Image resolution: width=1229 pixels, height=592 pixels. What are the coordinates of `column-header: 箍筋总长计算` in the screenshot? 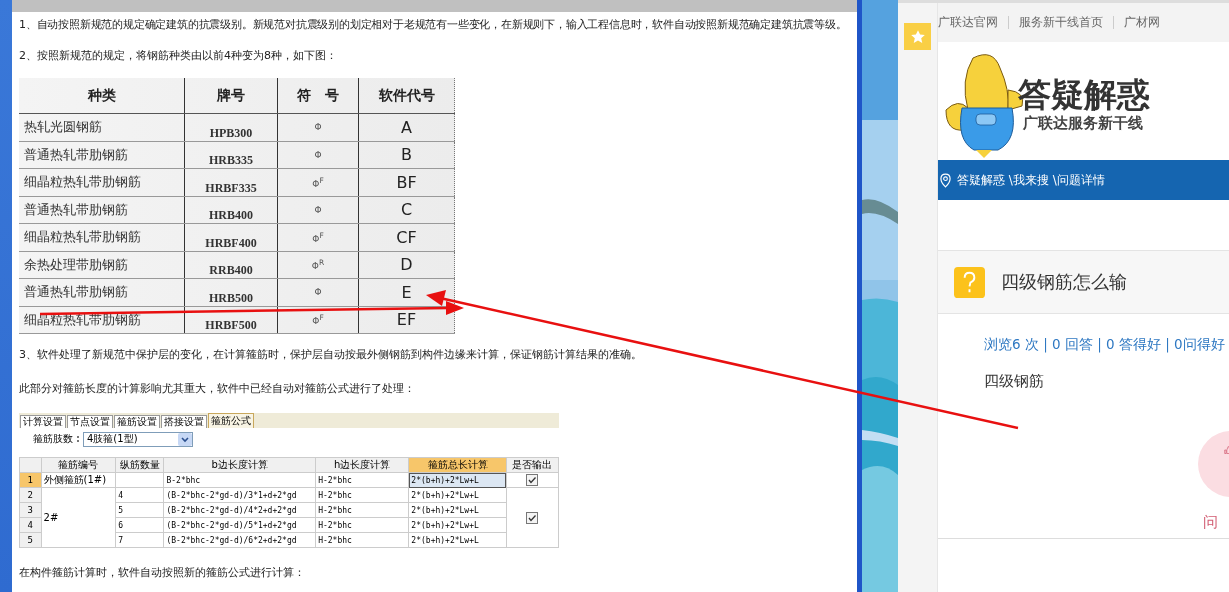 It's located at (457, 465).